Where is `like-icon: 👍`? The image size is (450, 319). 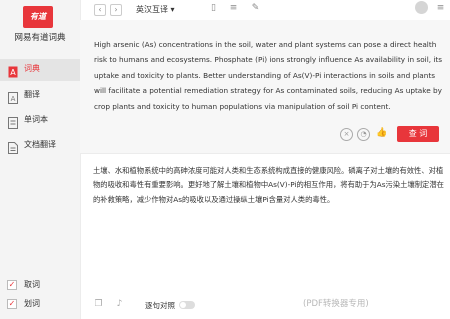 like-icon: 👍 is located at coordinates (381, 133).